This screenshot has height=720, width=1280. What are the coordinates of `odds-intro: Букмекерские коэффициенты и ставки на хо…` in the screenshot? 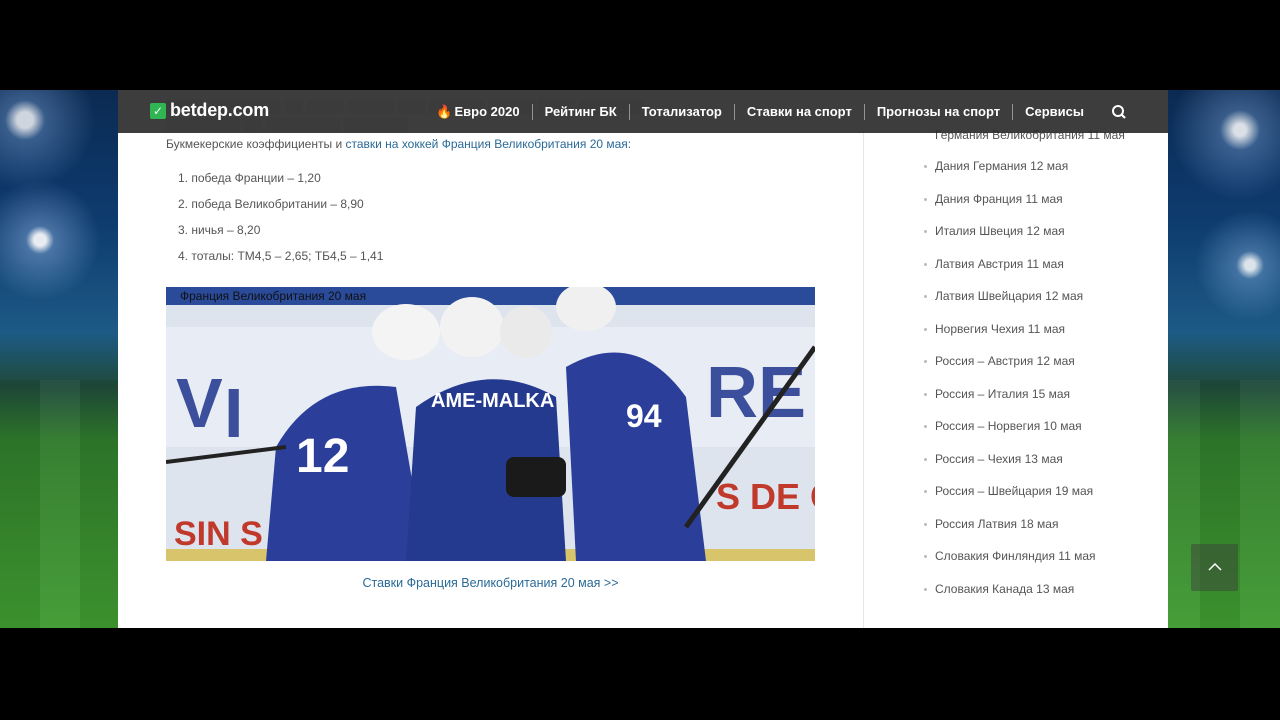 It's located at (491, 144).